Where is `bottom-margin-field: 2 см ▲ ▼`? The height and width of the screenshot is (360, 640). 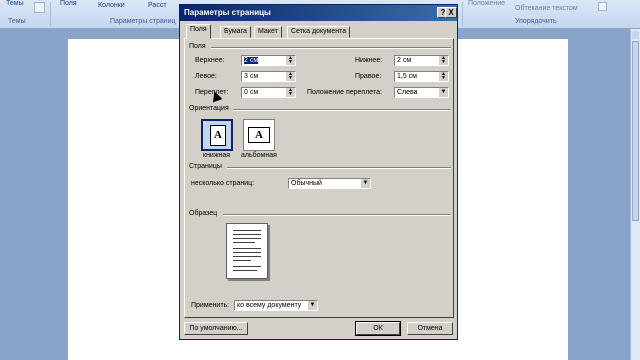
bottom-margin-field: 2 см ▲ ▼ is located at coordinates (421, 60).